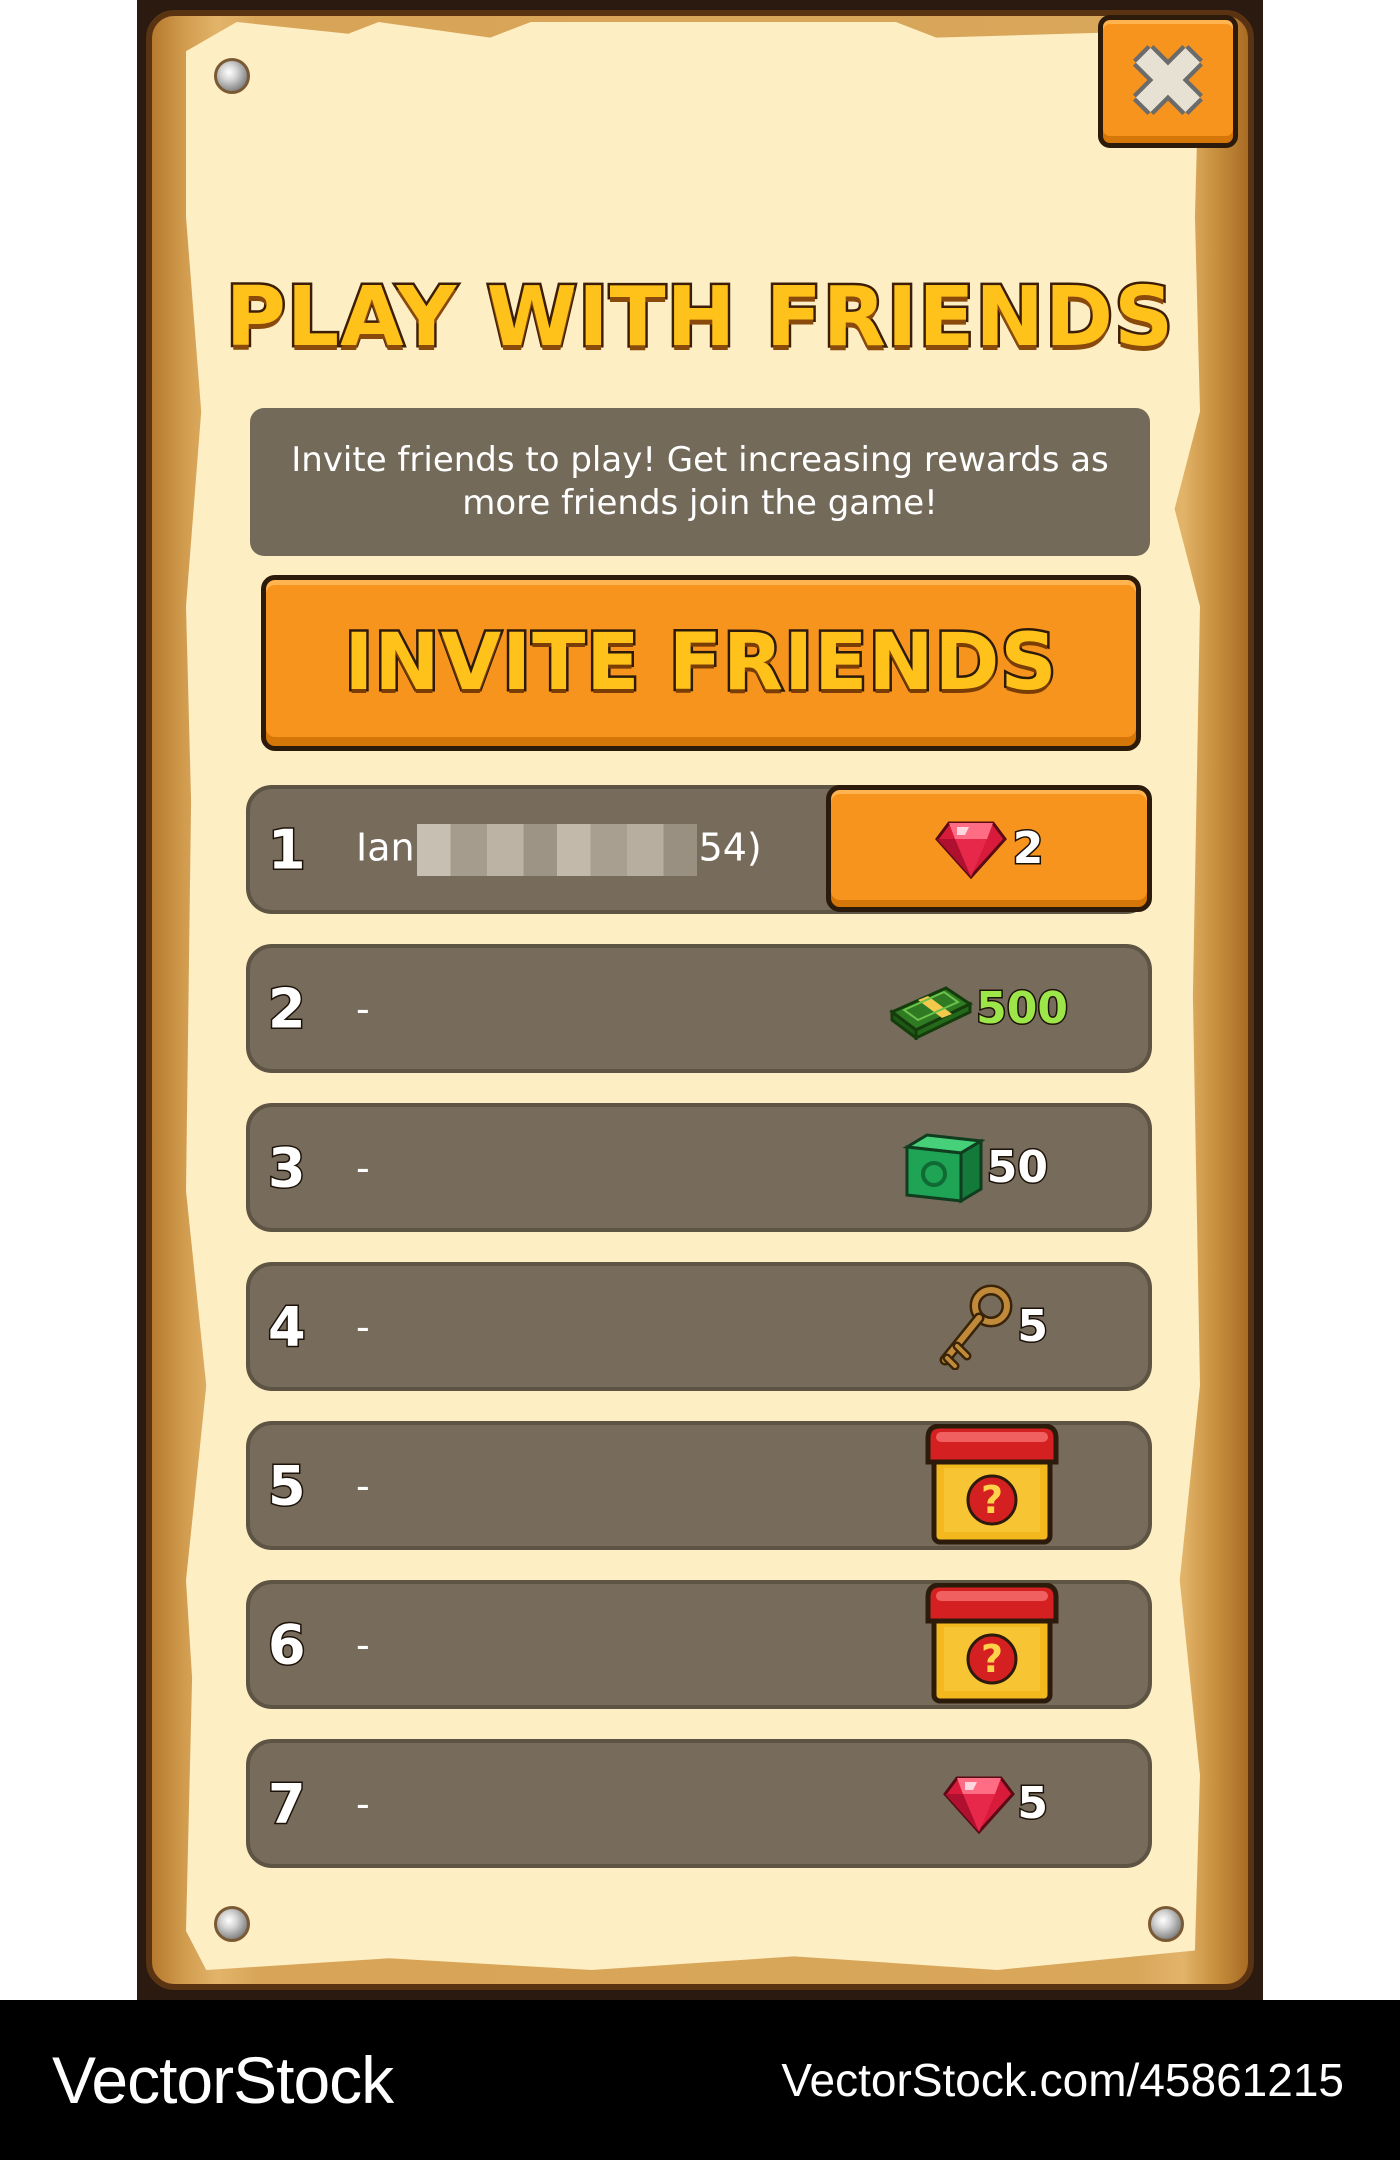  Describe the element at coordinates (223, 2080) in the screenshot. I see `footer-brand: VectorStock` at that location.